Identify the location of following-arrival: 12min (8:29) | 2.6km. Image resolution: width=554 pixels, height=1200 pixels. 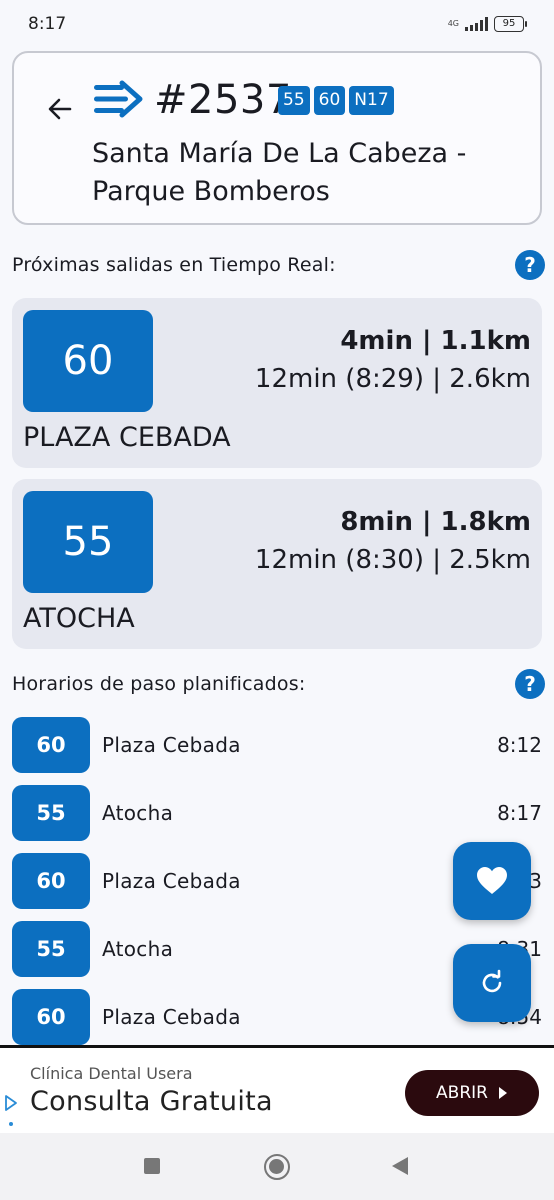
(392, 379).